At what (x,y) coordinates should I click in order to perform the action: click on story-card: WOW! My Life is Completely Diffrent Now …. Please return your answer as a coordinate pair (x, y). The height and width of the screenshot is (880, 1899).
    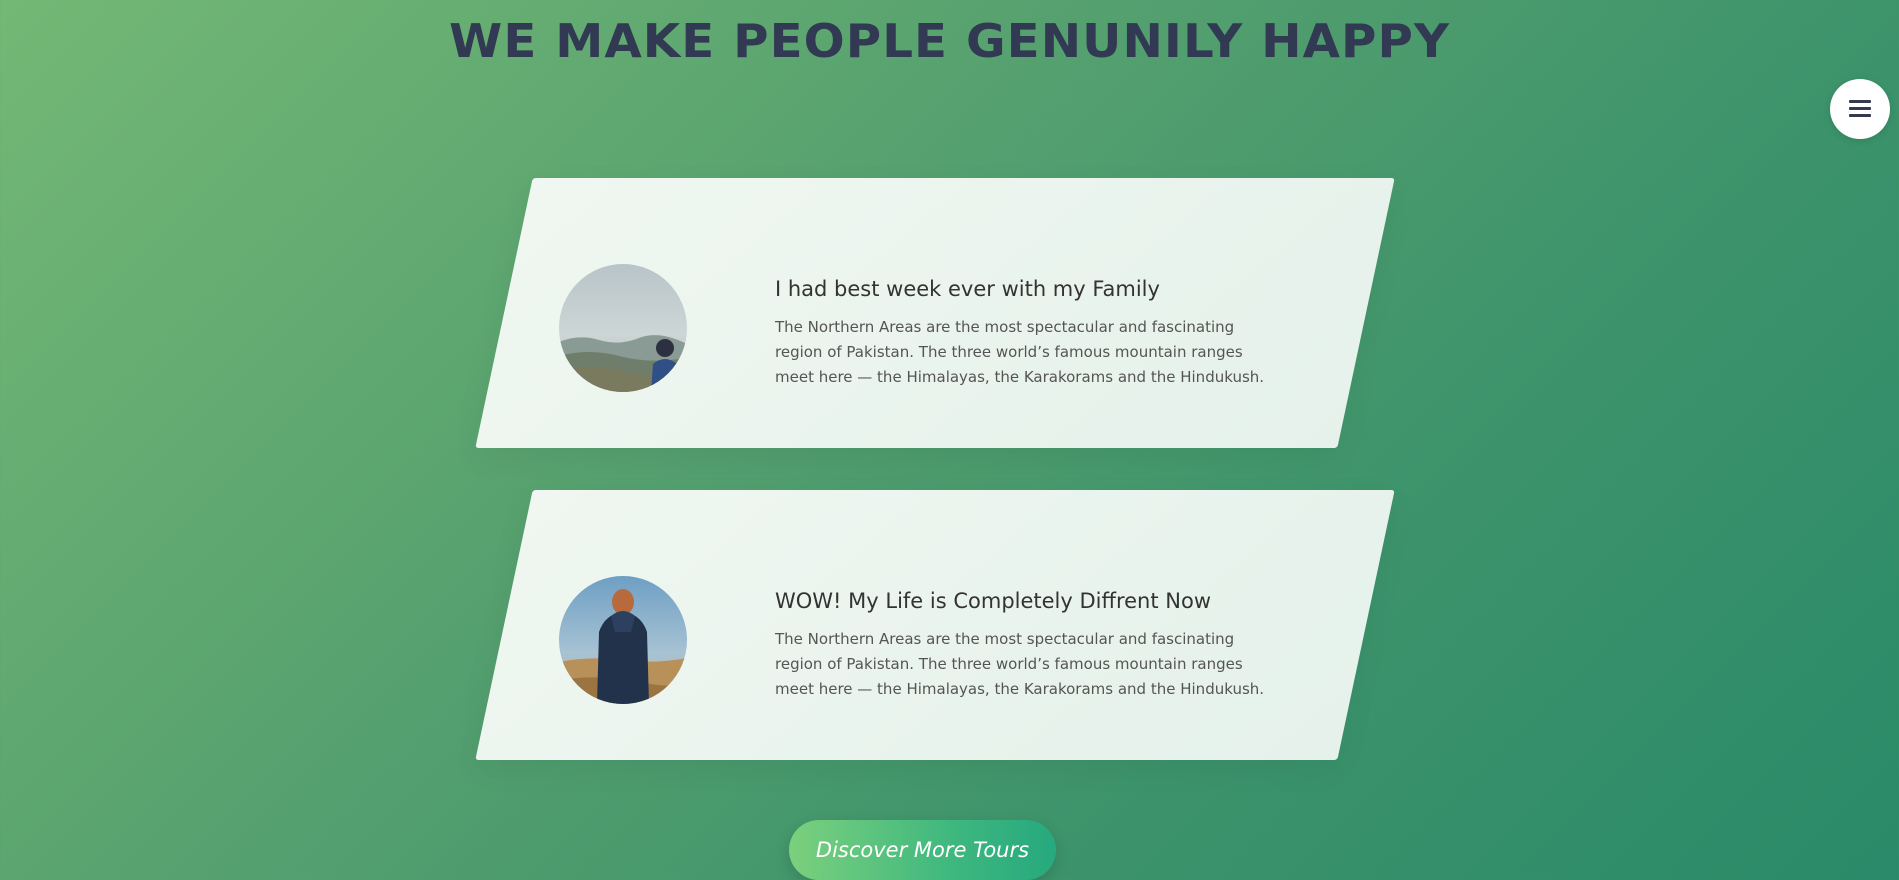
    Looking at the image, I should click on (935, 625).